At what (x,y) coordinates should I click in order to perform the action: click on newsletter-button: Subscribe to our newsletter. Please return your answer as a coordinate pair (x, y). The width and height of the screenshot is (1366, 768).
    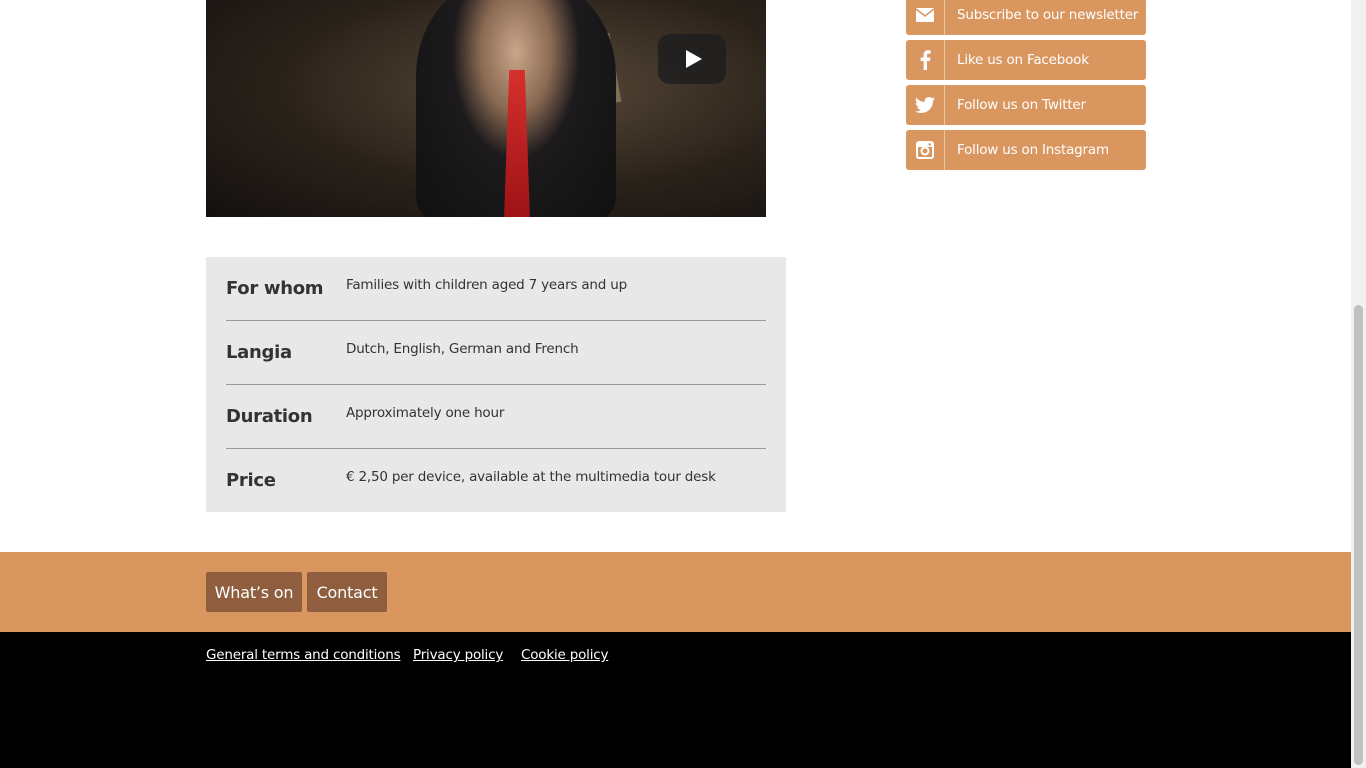
    Looking at the image, I should click on (1026, 17).